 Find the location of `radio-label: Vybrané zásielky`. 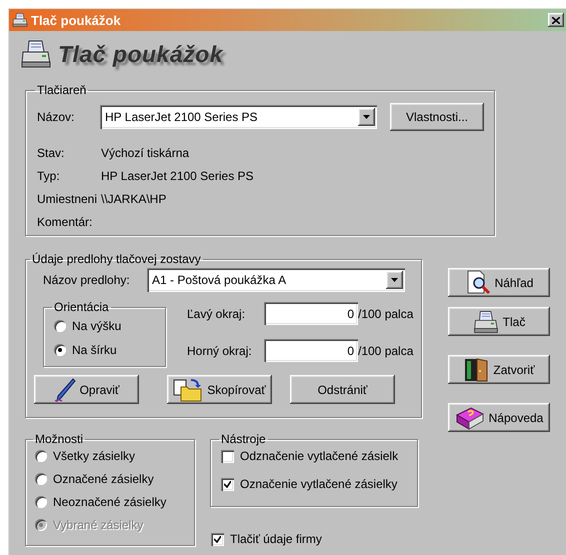

radio-label: Vybrané zásielky is located at coordinates (98, 525).